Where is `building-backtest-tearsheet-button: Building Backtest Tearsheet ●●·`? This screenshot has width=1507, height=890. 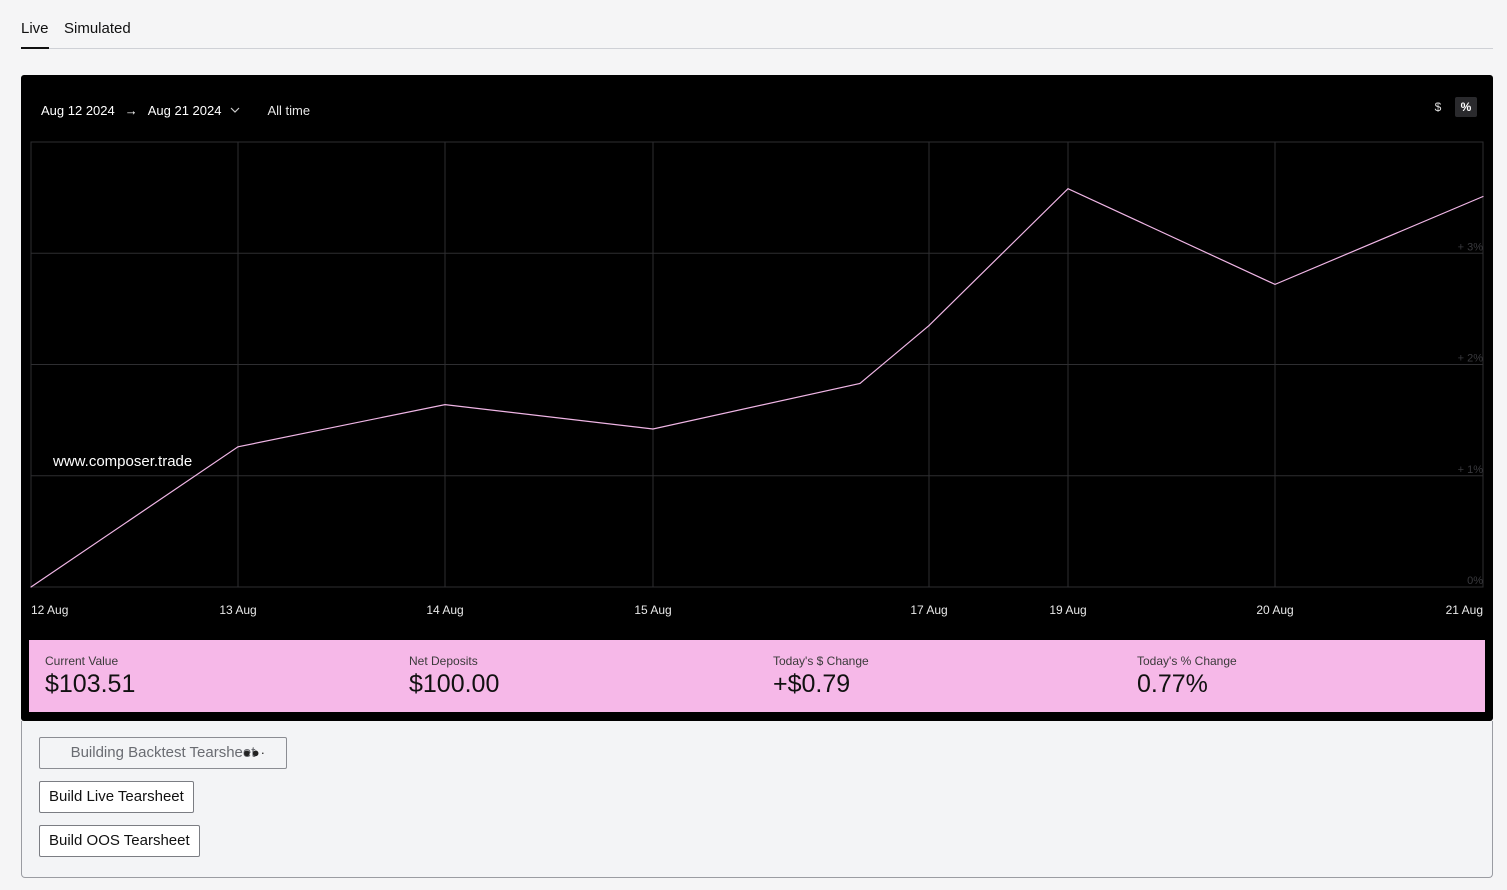 building-backtest-tearsheet-button: Building Backtest Tearsheet ●●· is located at coordinates (163, 753).